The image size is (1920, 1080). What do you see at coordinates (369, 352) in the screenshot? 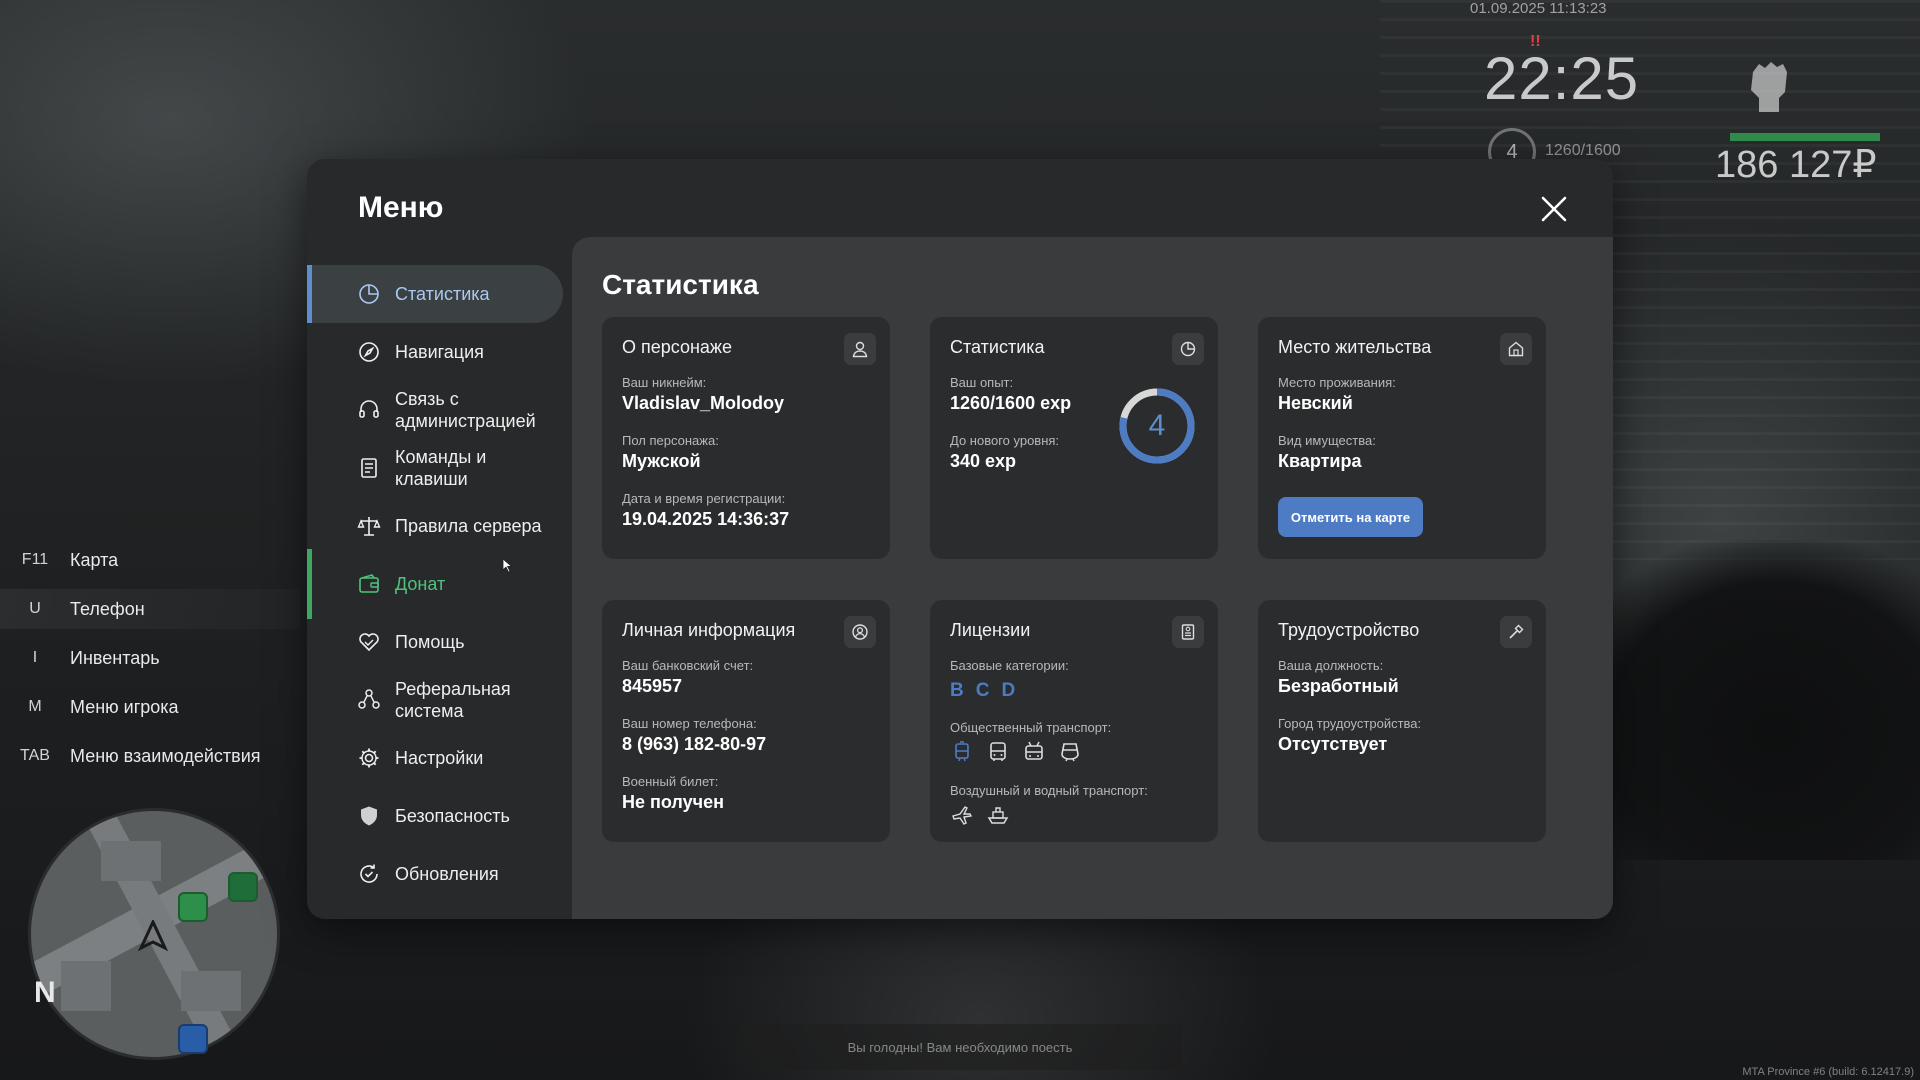
I see `compass-icon` at bounding box center [369, 352].